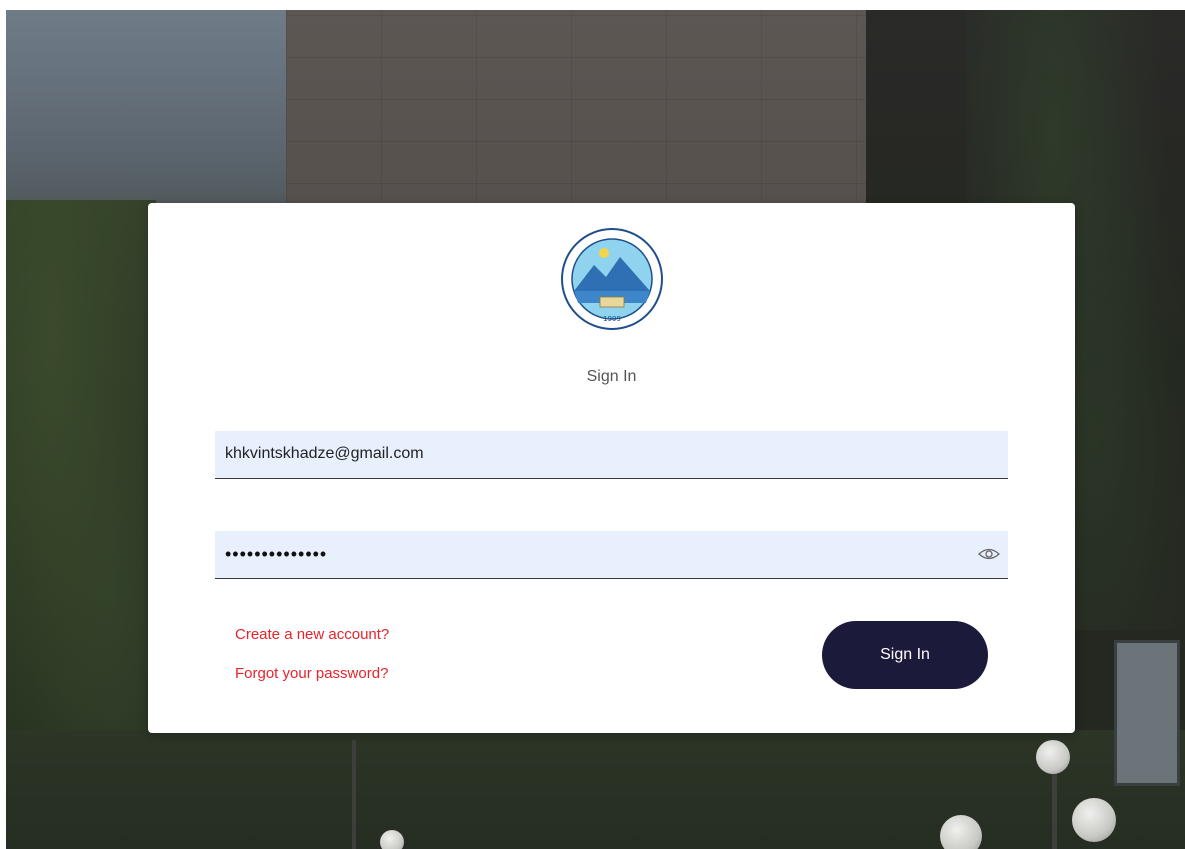 The image size is (1185, 849). Describe the element at coordinates (989, 554) in the screenshot. I see `eye-icon` at that location.